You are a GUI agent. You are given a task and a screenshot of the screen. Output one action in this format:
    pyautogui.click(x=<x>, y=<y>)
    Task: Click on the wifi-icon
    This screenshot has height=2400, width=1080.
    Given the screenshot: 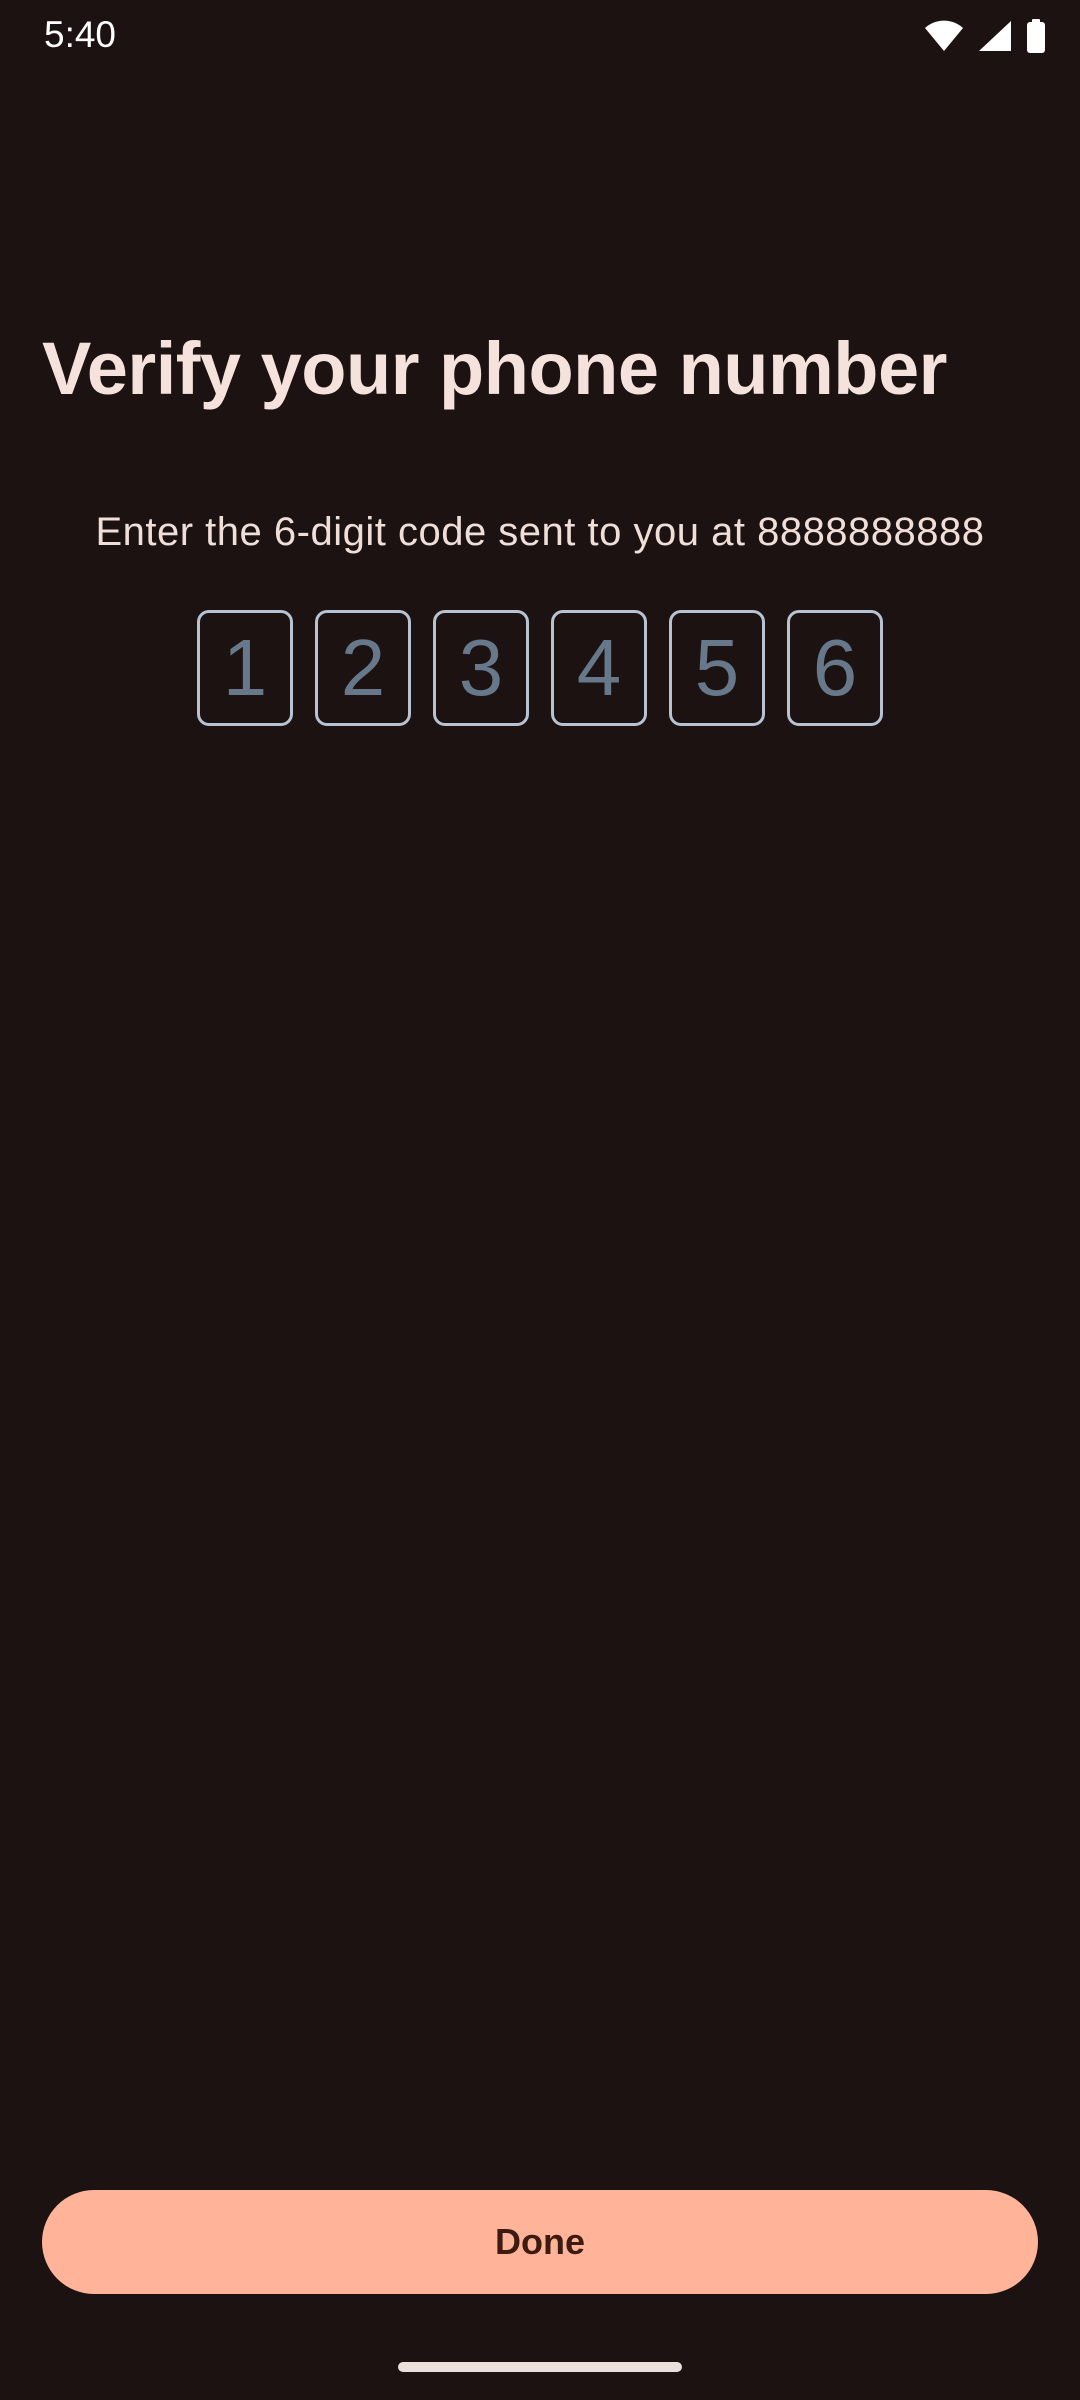 What is the action you would take?
    pyautogui.click(x=944, y=36)
    